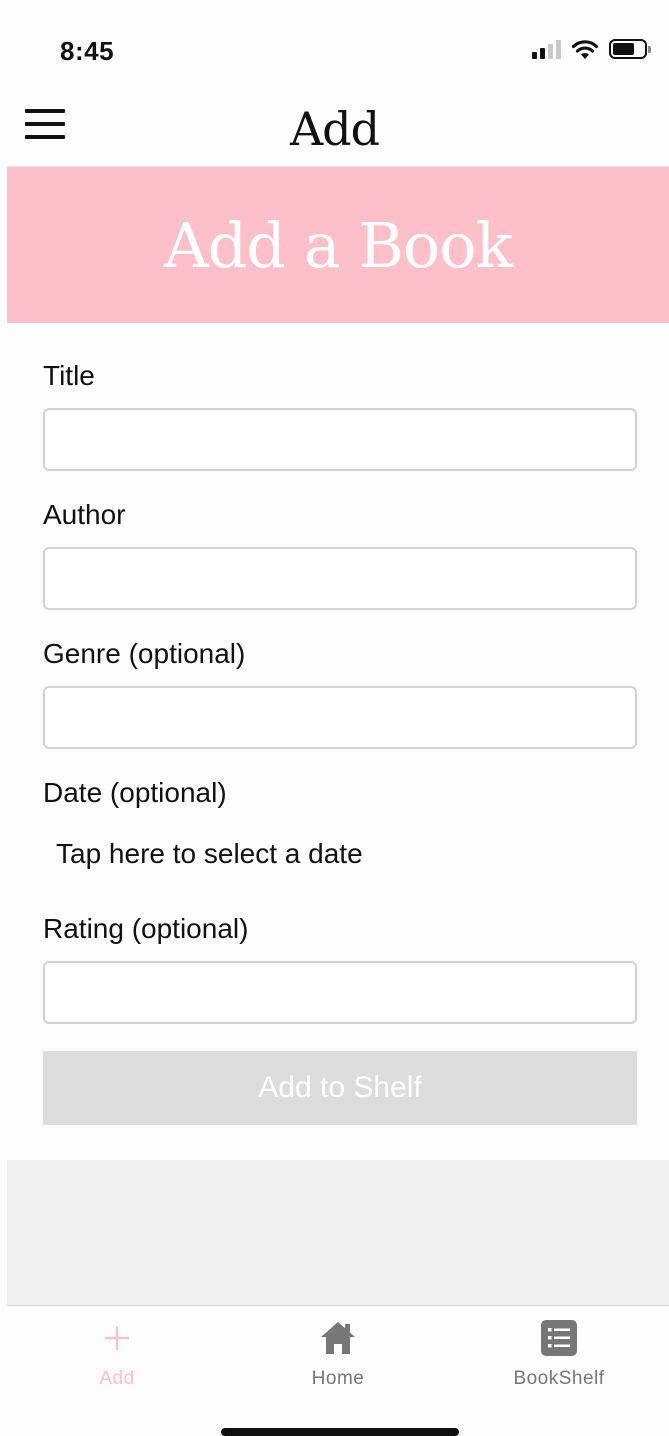 The width and height of the screenshot is (669, 1436). I want to click on content-spacer, so click(338, 1232).